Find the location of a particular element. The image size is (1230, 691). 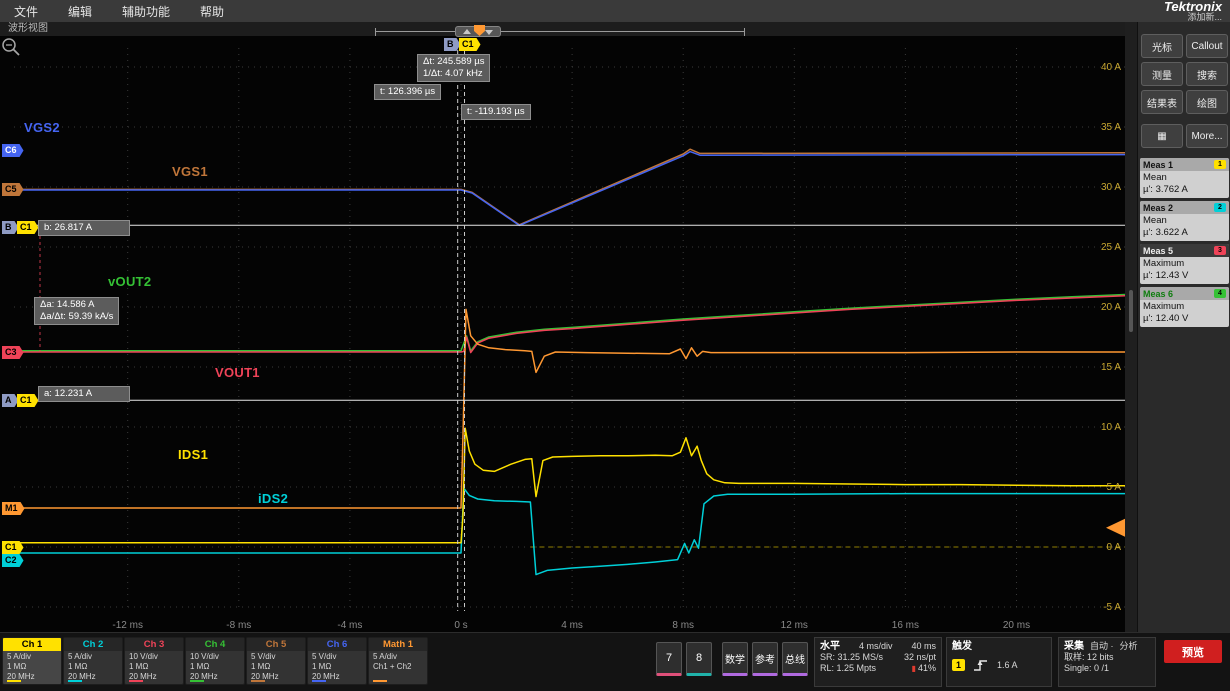

vertical-cursor-source-badge: C1 is located at coordinates (470, 44).